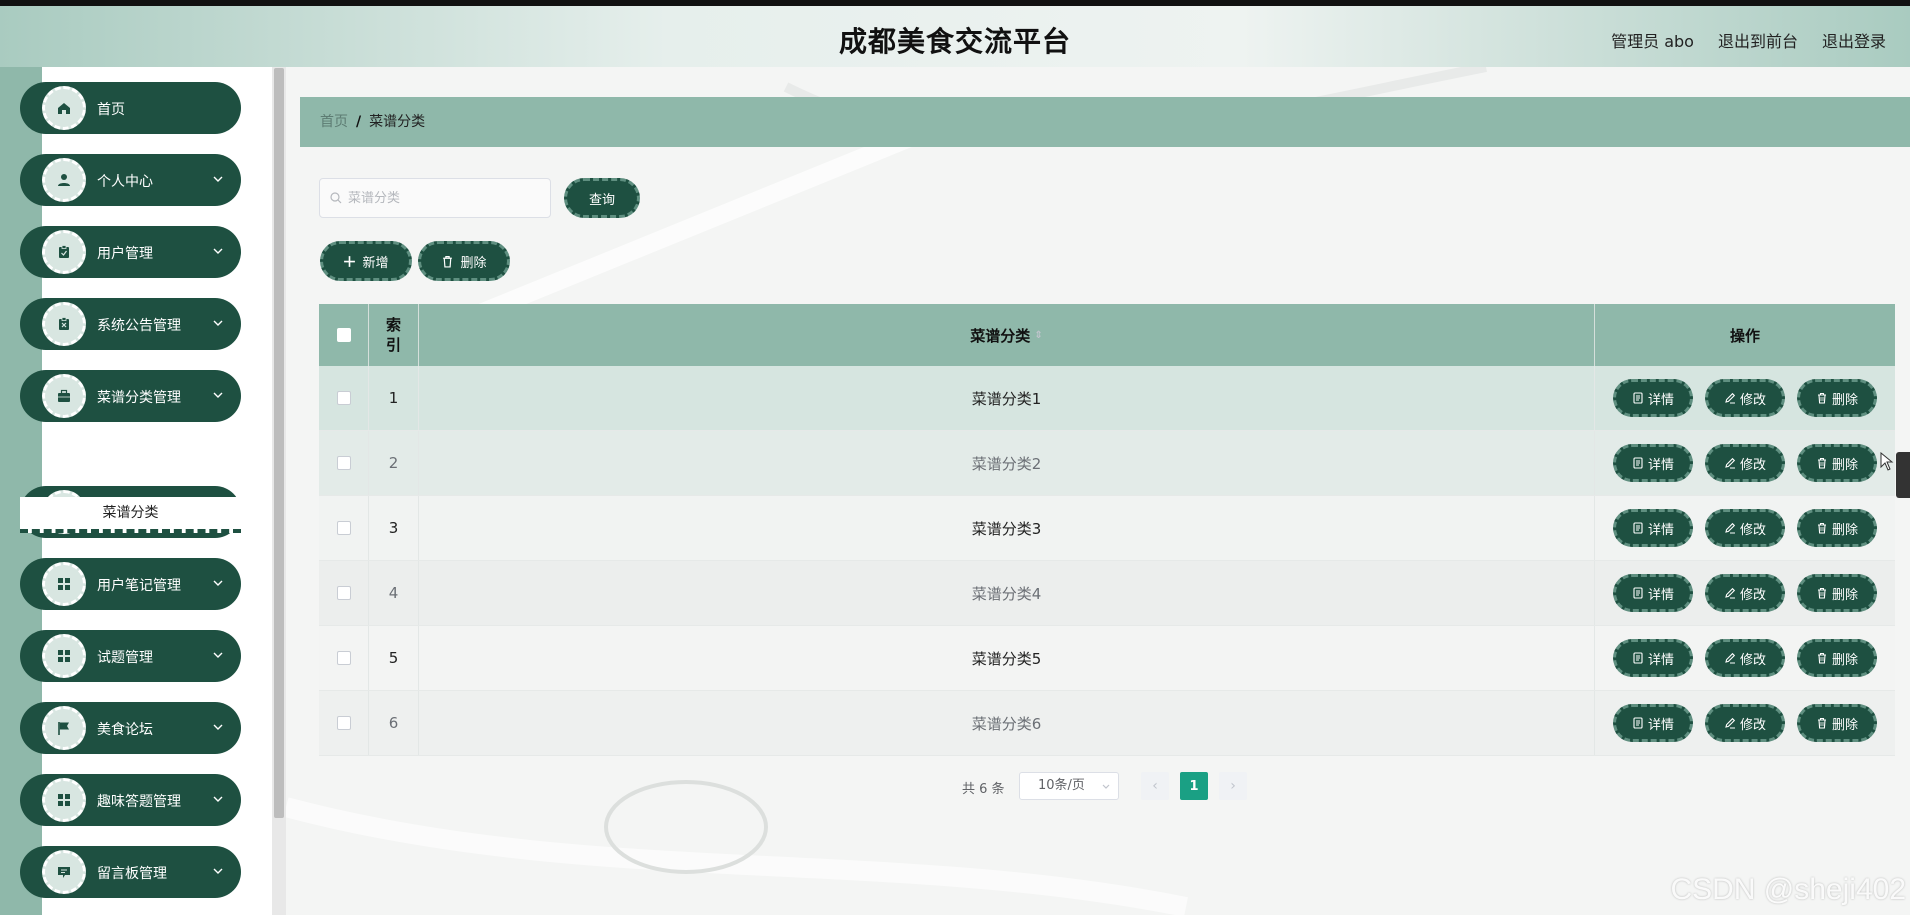  Describe the element at coordinates (1007, 398) in the screenshot. I see `row-name: 菜谱分类1` at that location.